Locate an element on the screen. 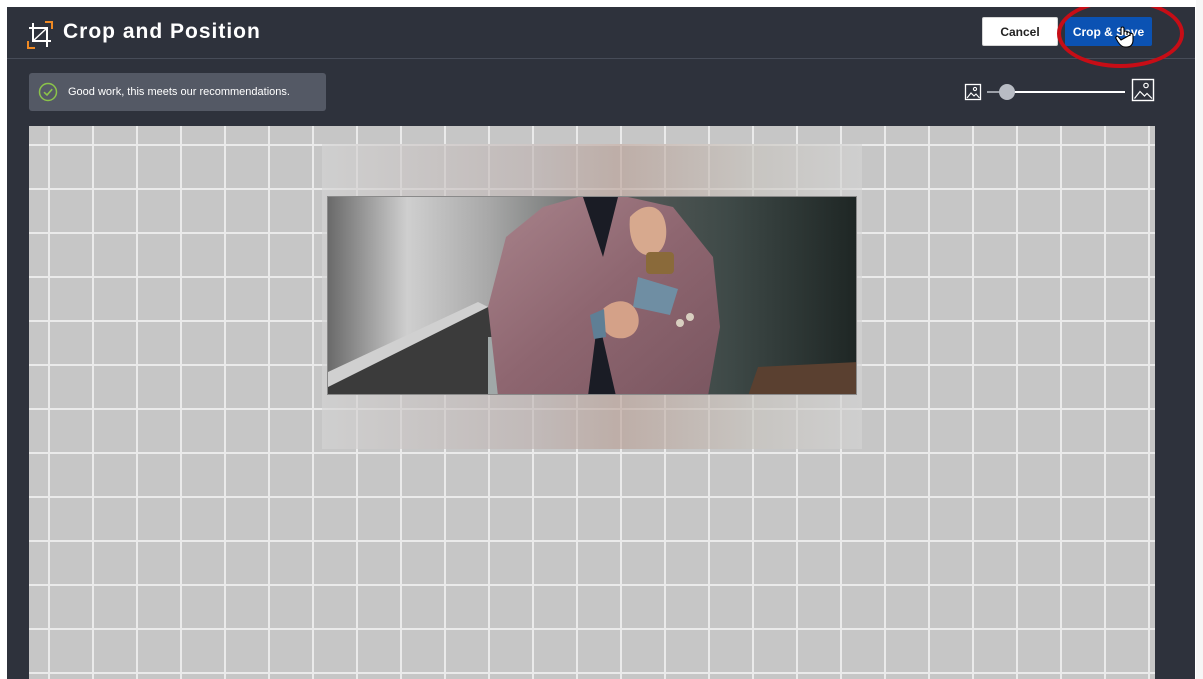 This screenshot has width=1203, height=679. cropped-photo is located at coordinates (592, 295).